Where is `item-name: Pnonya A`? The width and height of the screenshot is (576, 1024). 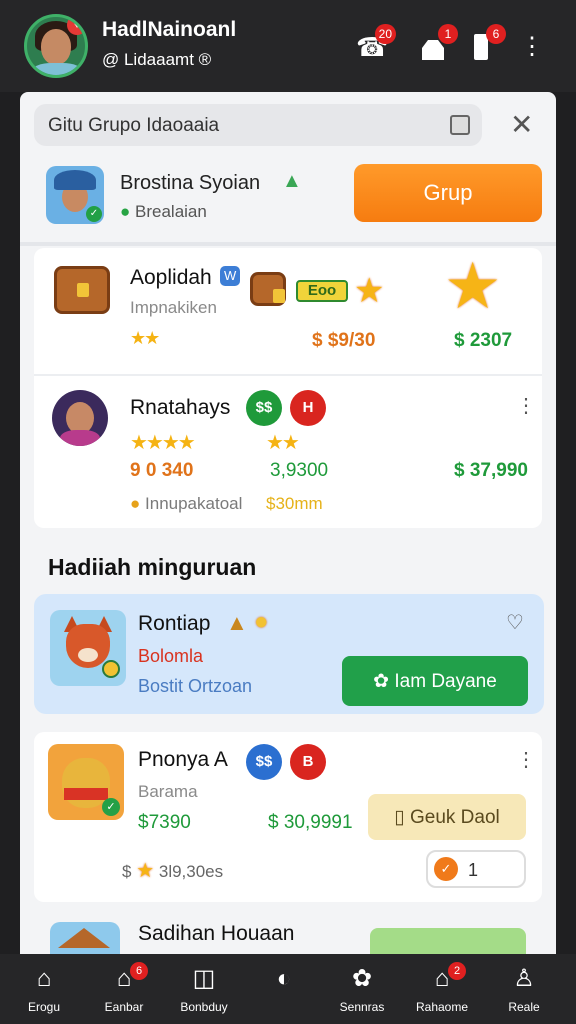 item-name: Pnonya A is located at coordinates (183, 759).